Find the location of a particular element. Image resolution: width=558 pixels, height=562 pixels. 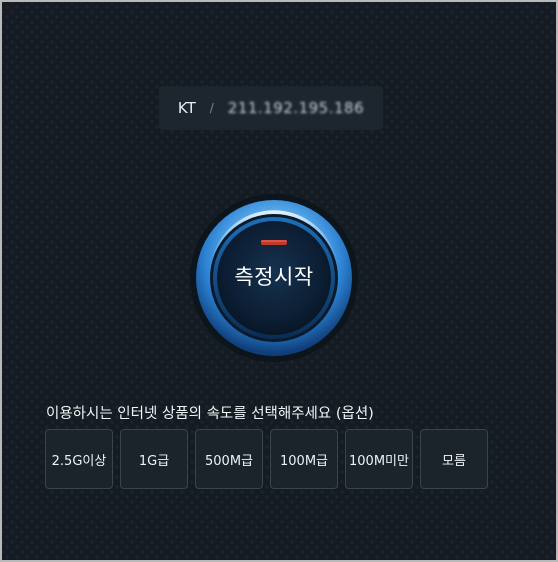

speed-option-1g: 1G급 is located at coordinates (154, 459).